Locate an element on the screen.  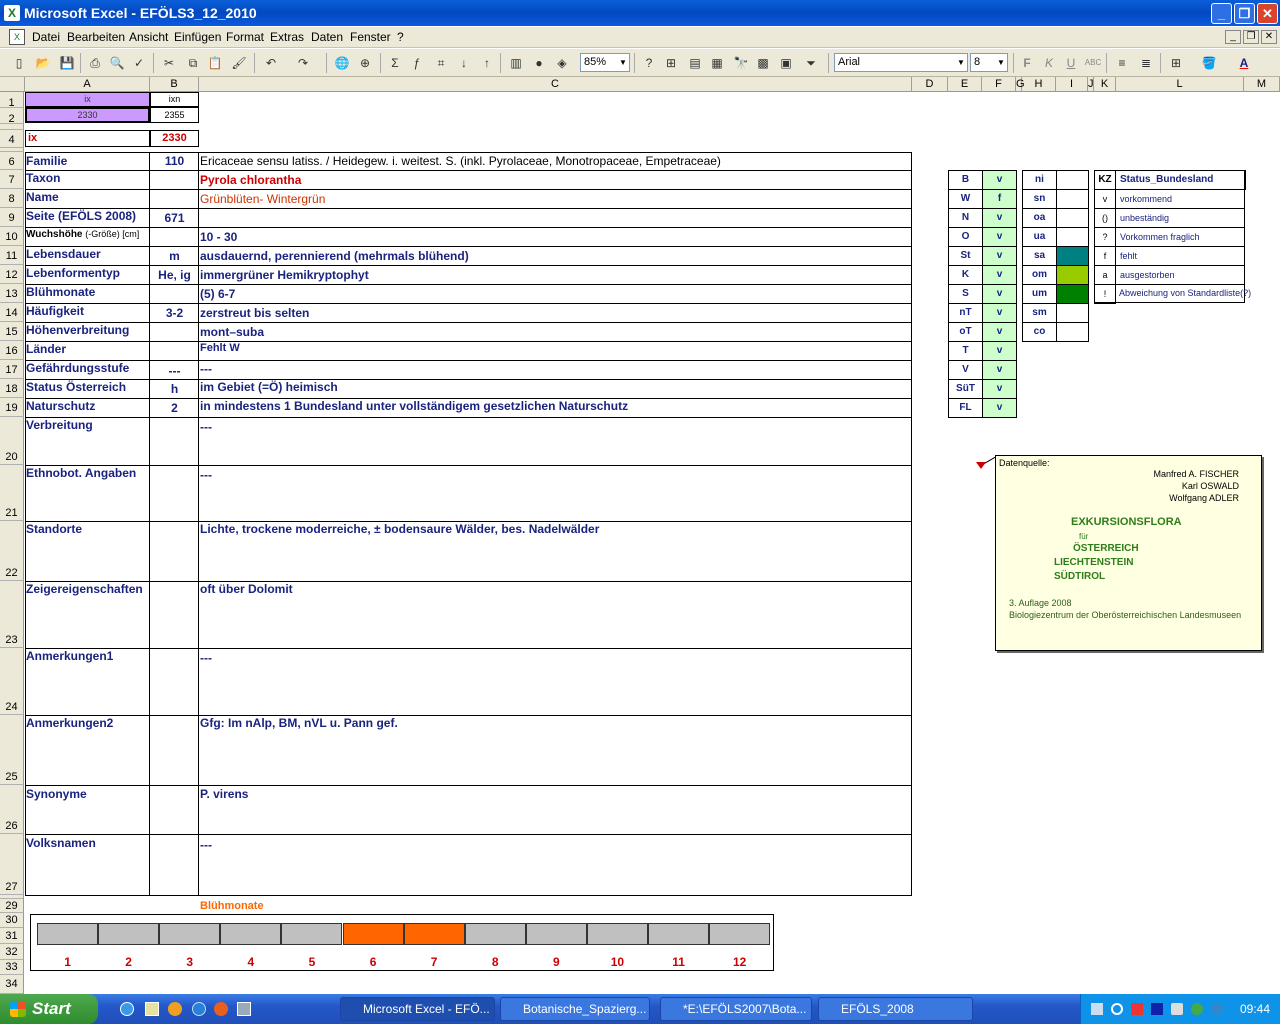
print-icon: ⎙ is located at coordinates (95, 63).